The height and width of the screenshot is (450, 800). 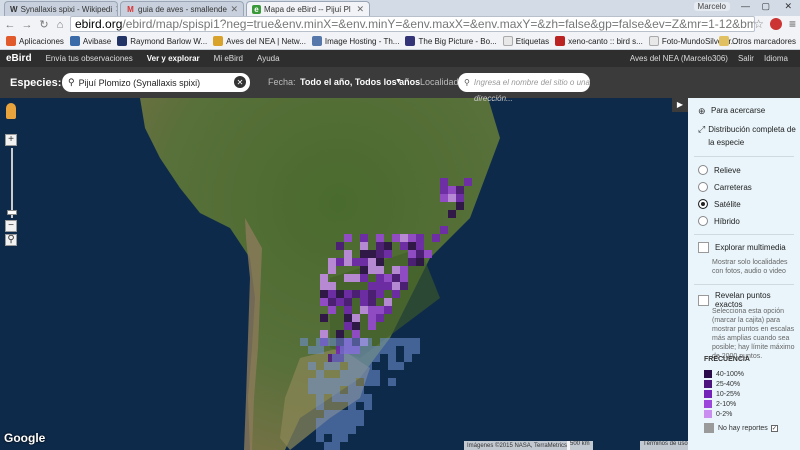 What do you see at coordinates (44, 24) in the screenshot?
I see `reload-icon: ↻` at bounding box center [44, 24].